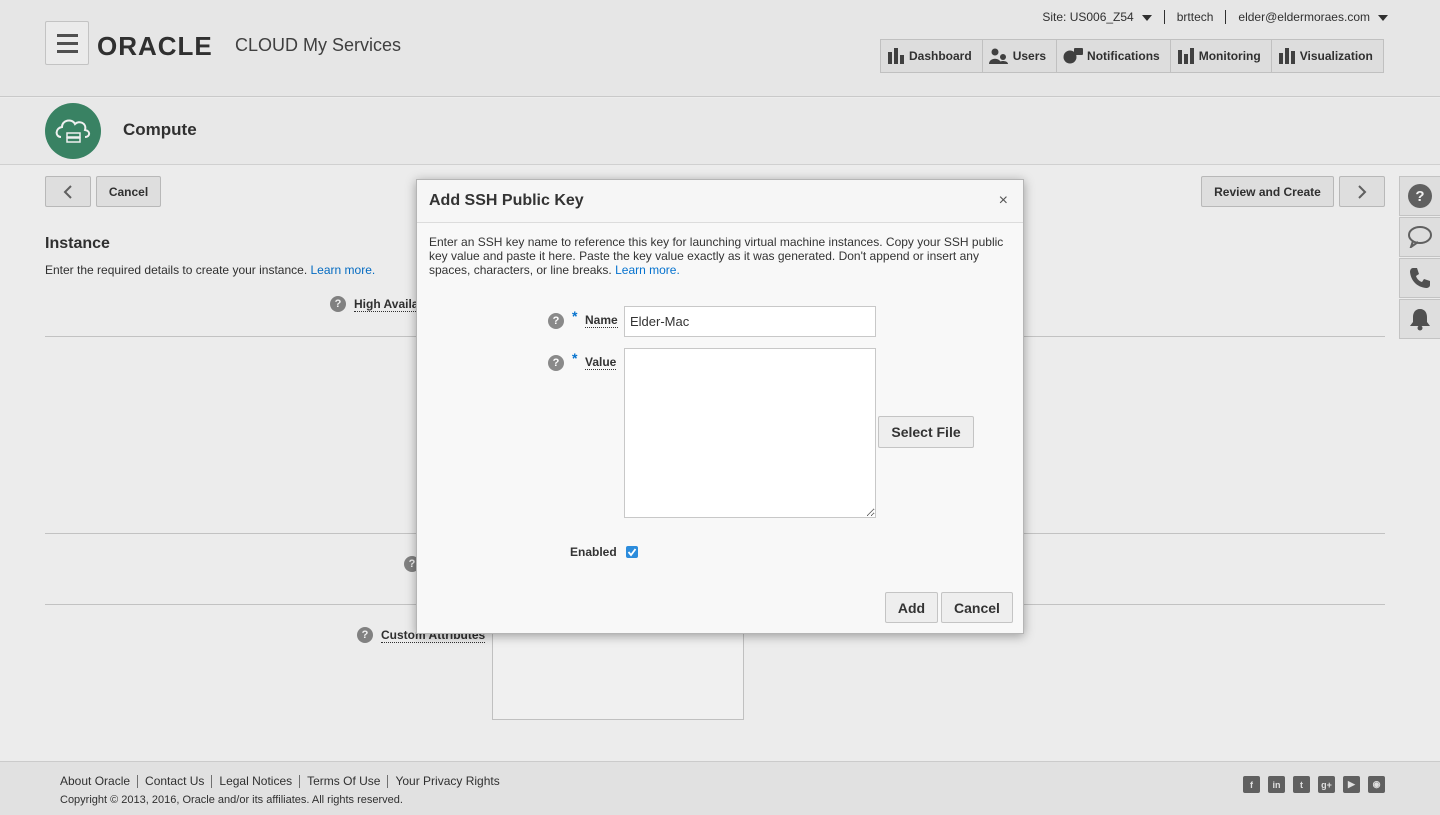  What do you see at coordinates (926, 432) in the screenshot?
I see `select-file-button: Select File` at bounding box center [926, 432].